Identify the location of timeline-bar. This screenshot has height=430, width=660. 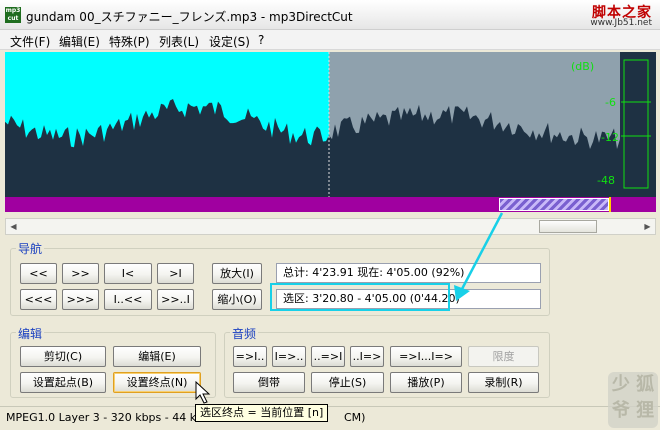
(330, 204).